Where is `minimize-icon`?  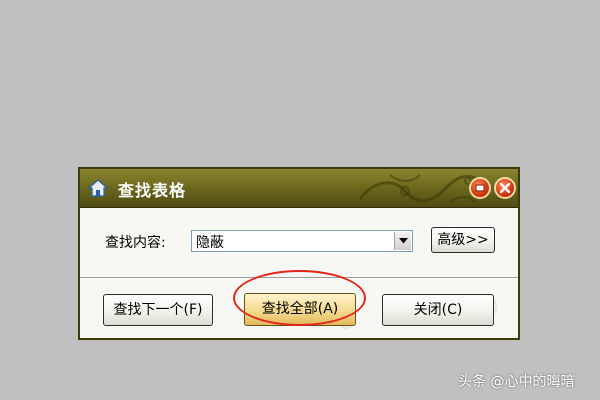 minimize-icon is located at coordinates (480, 188).